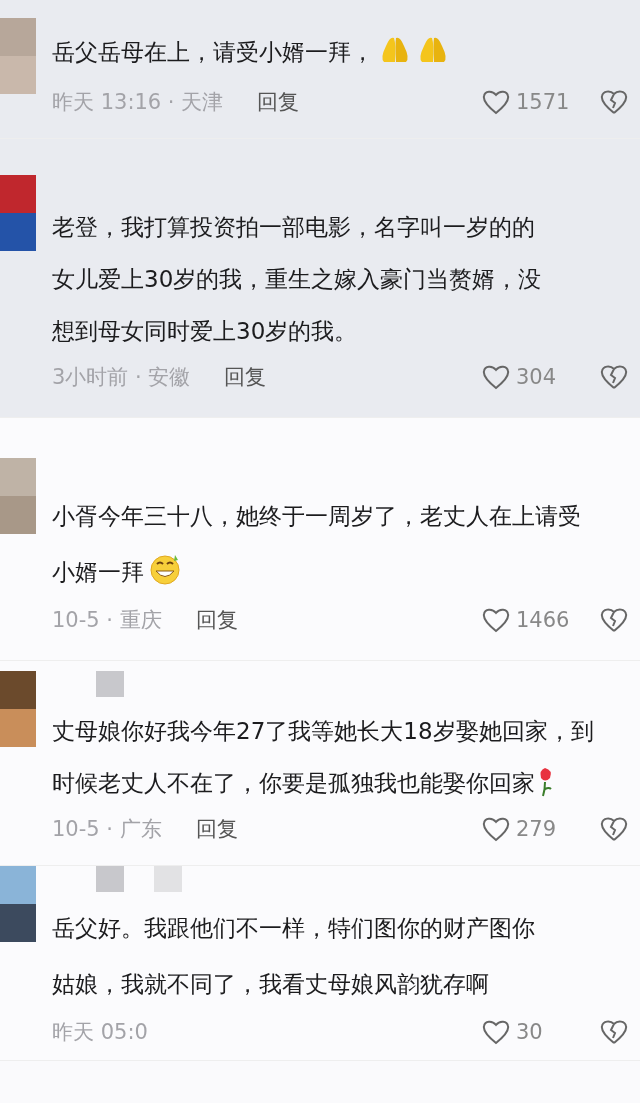 The width and height of the screenshot is (640, 1103). Describe the element at coordinates (537, 377) in the screenshot. I see `like-count: 304` at that location.